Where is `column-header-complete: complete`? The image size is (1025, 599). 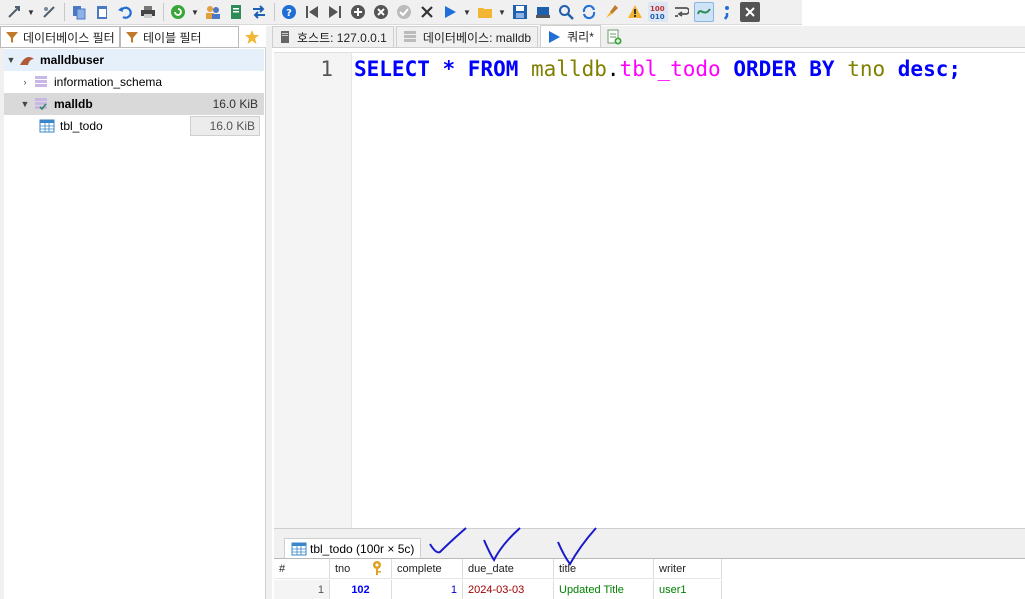
column-header-complete: complete is located at coordinates (427, 569).